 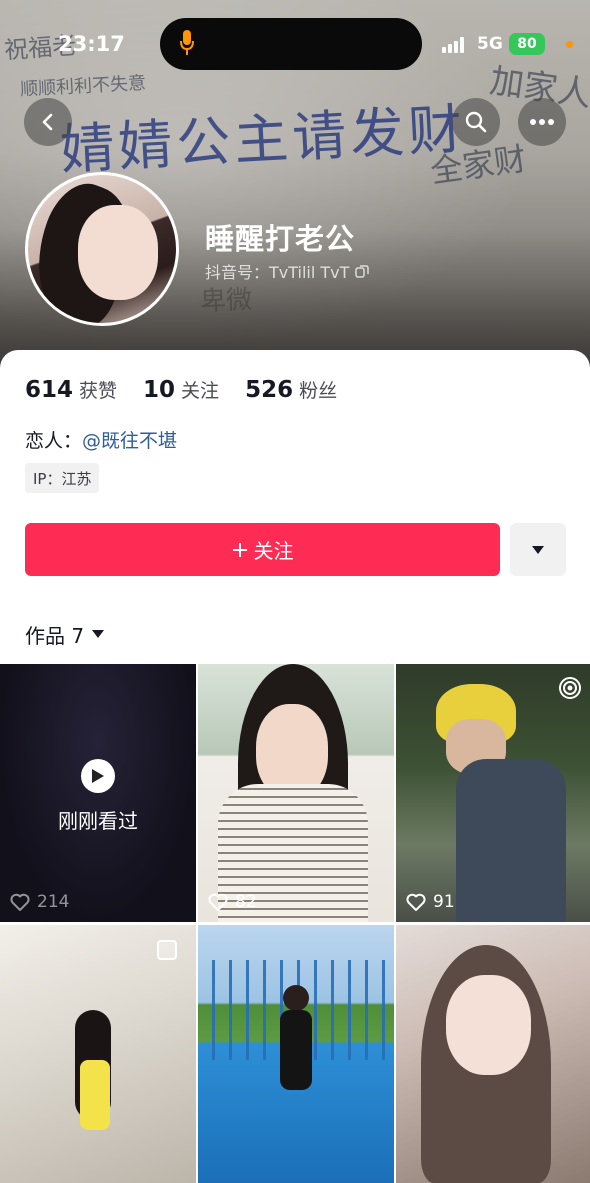 I want to click on follow-label: 关注, so click(x=273, y=551).